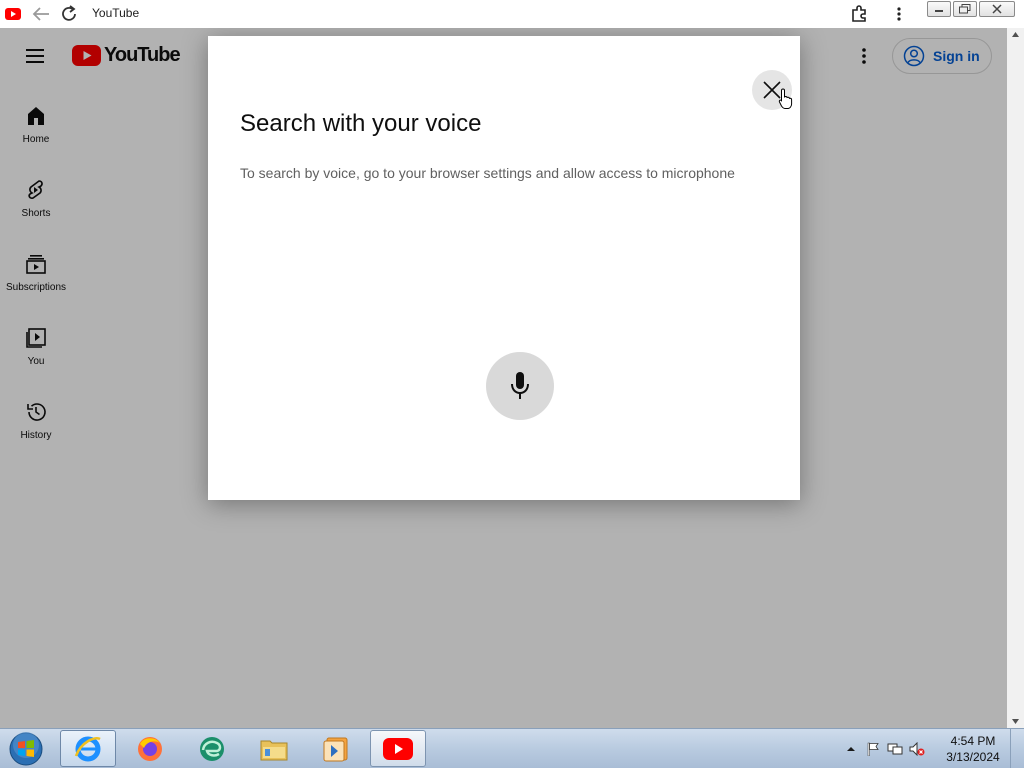 This screenshot has width=1024, height=768. Describe the element at coordinates (41, 14) in the screenshot. I see `back-arrow-icon` at that location.